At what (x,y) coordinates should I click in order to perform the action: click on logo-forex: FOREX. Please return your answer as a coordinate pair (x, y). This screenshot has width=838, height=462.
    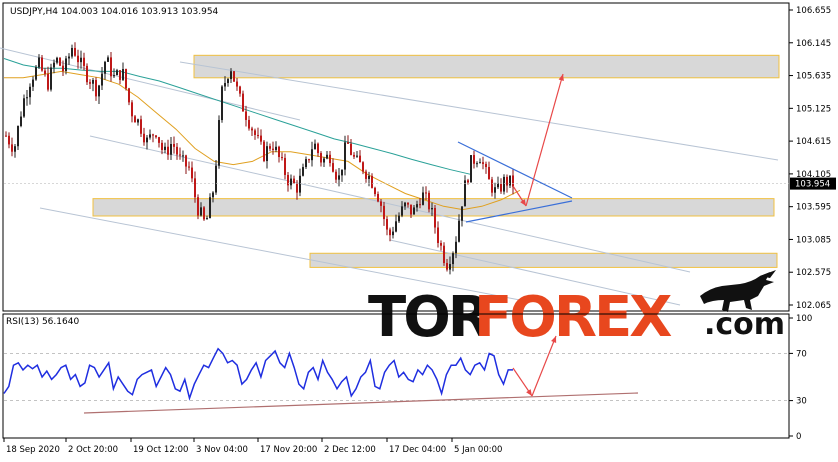
    Looking at the image, I should click on (573, 317).